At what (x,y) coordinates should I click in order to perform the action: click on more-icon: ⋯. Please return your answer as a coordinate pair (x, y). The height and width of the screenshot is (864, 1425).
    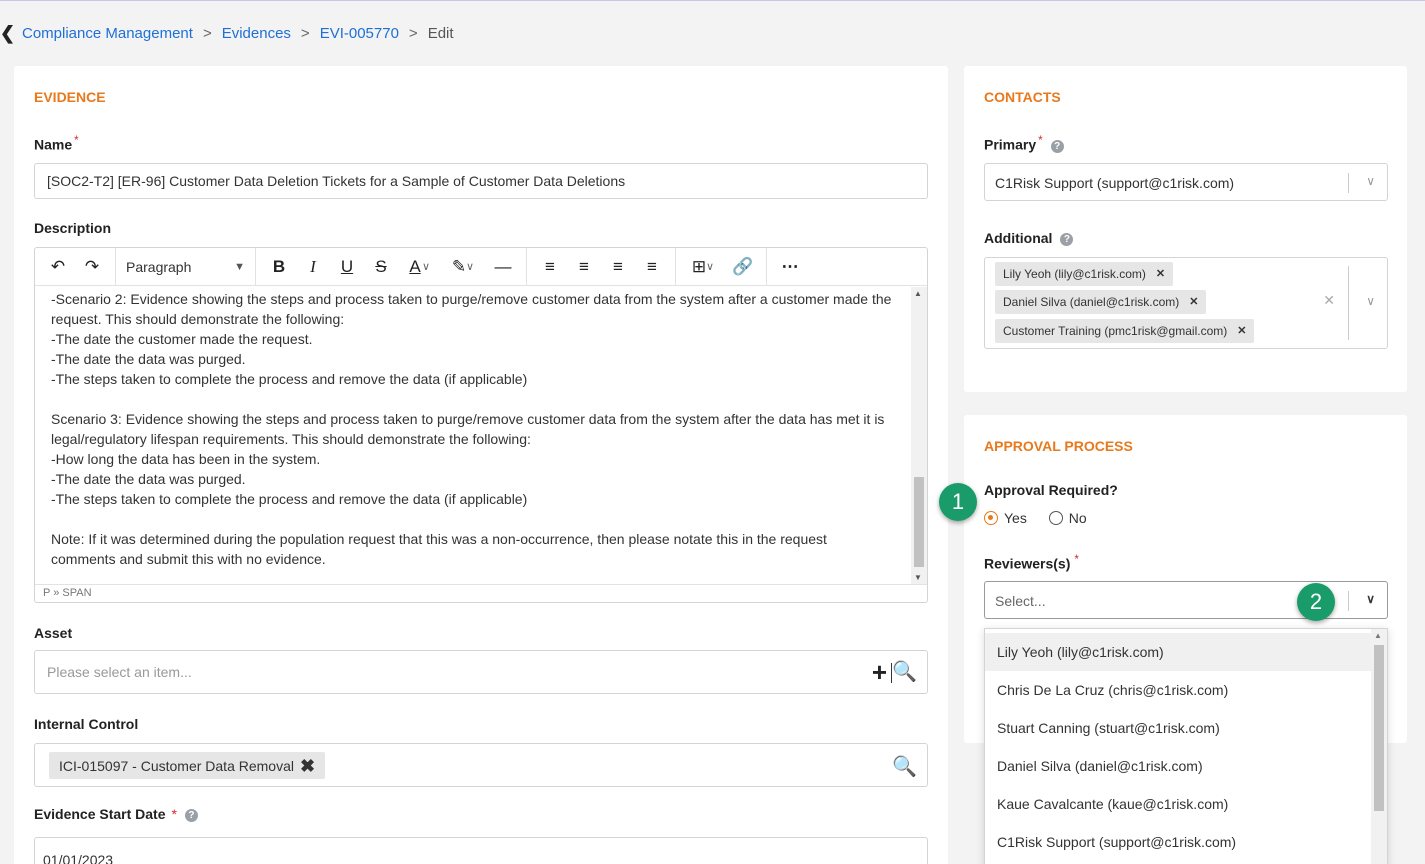
    Looking at the image, I should click on (790, 267).